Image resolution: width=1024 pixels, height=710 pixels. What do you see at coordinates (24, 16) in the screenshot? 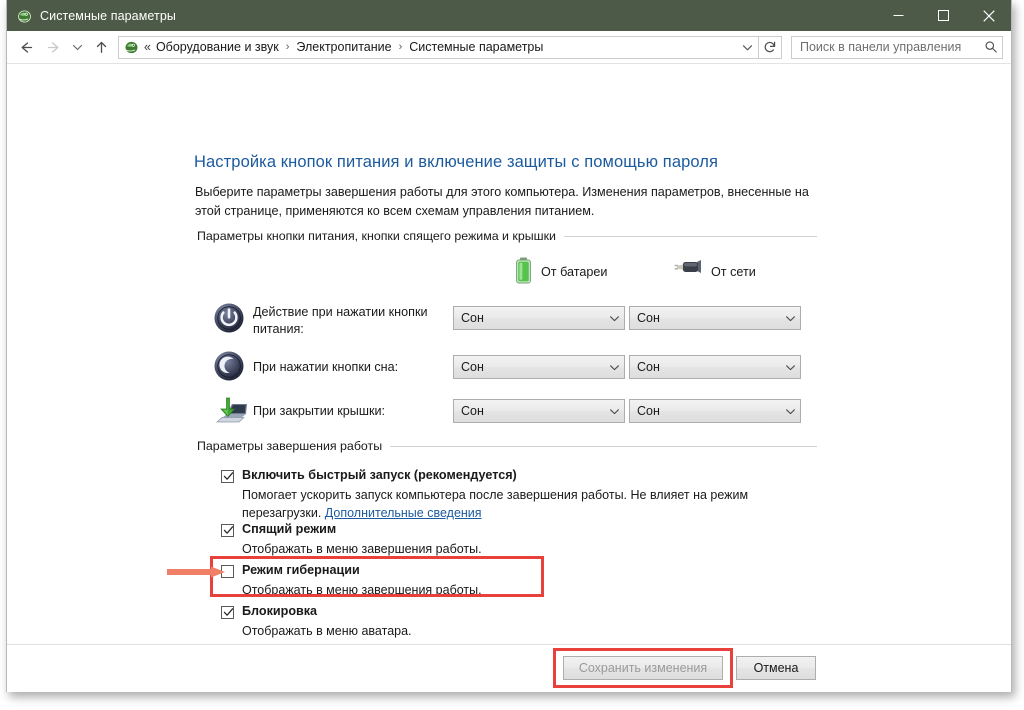
I see `power-options-icon` at bounding box center [24, 16].